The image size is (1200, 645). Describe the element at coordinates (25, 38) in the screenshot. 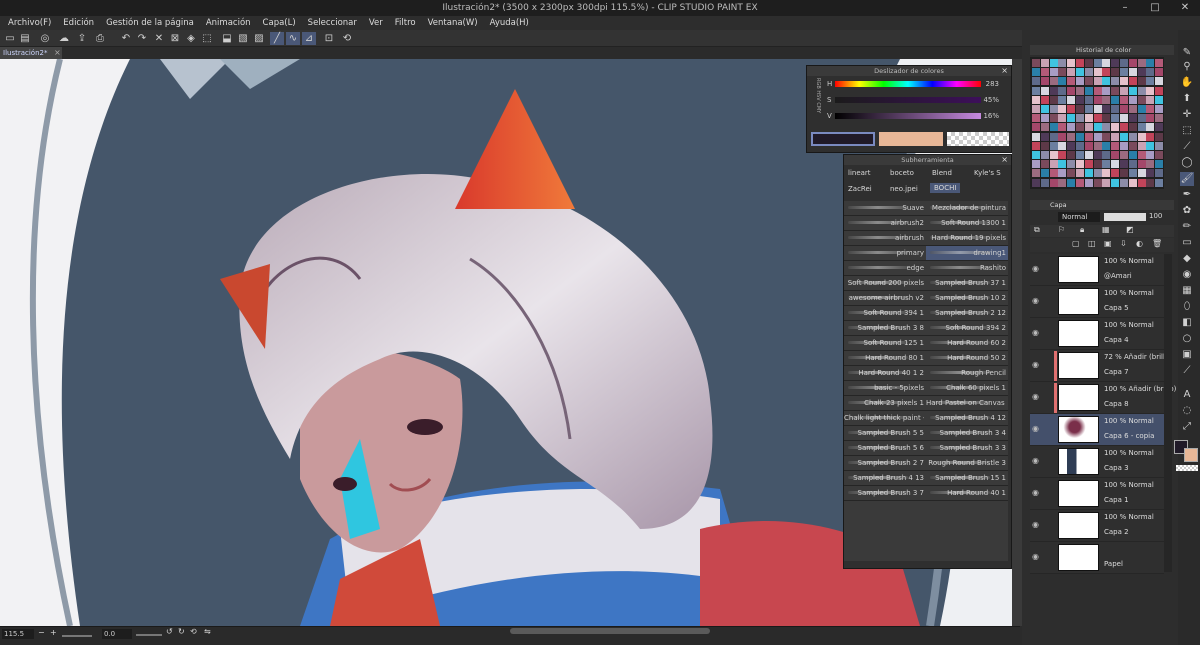

I see `open-icon: ▤` at that location.